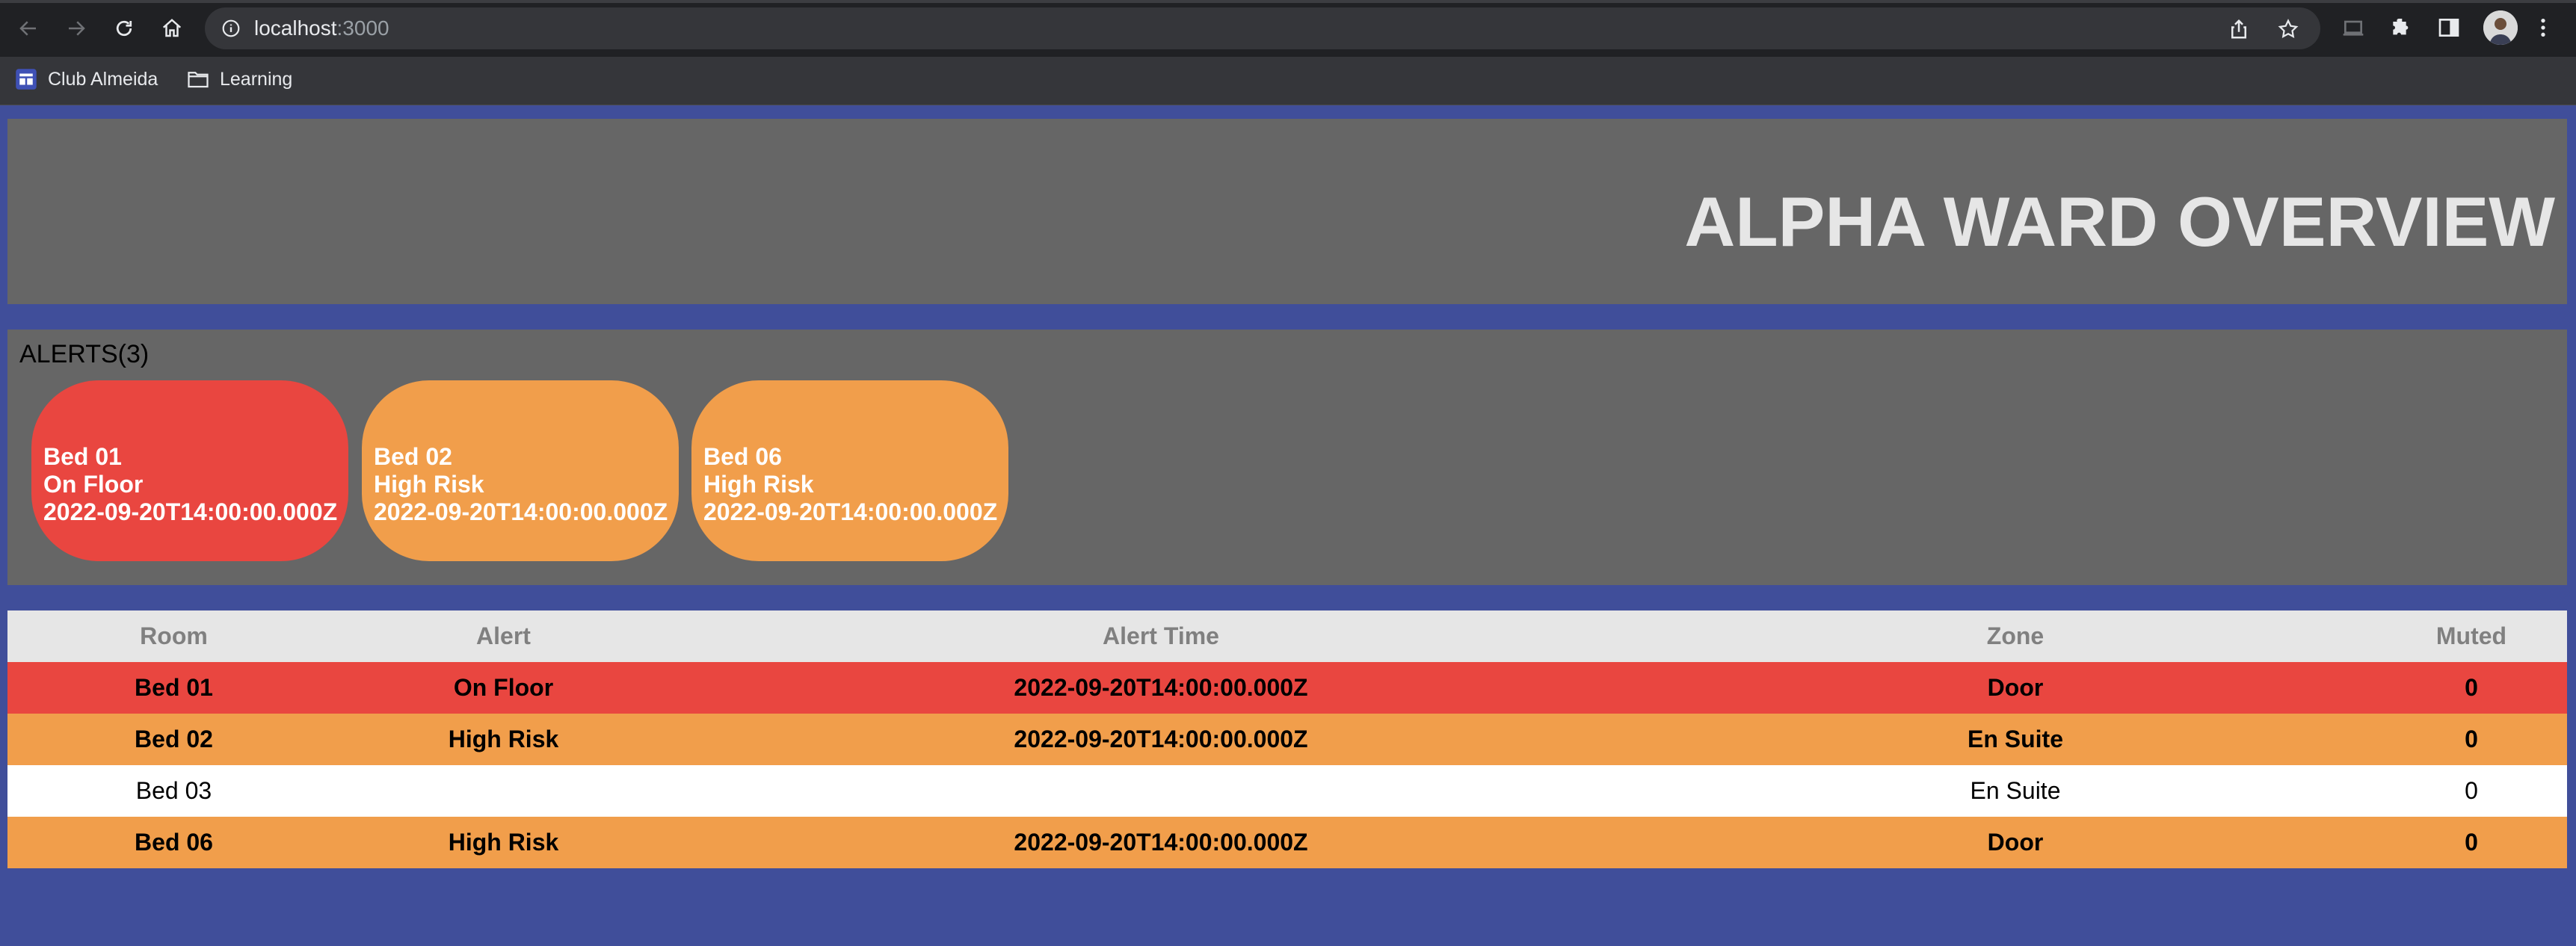 The height and width of the screenshot is (946, 2576). I want to click on alert-card-type: On Floor, so click(93, 484).